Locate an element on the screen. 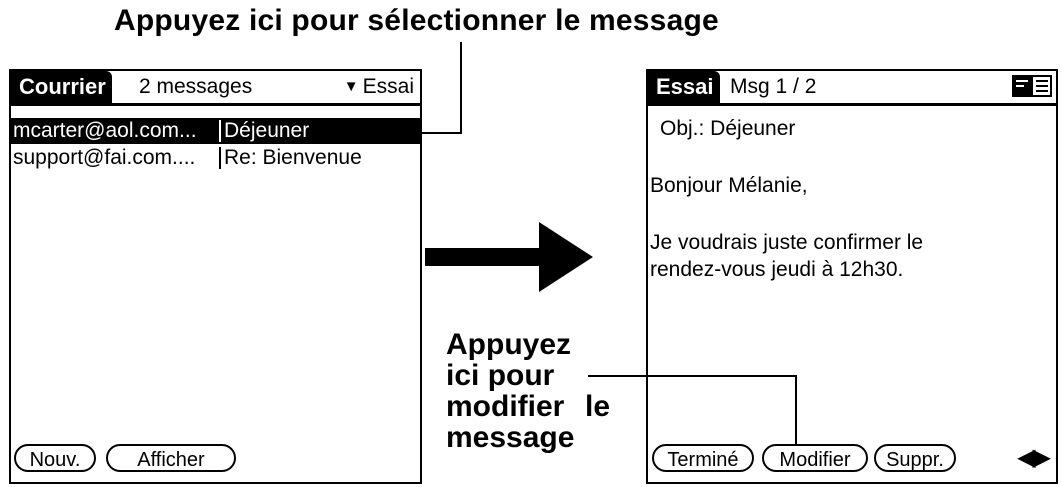 Image resolution: width=1062 pixels, height=487 pixels. view-toggle is located at coordinates (1032, 86).